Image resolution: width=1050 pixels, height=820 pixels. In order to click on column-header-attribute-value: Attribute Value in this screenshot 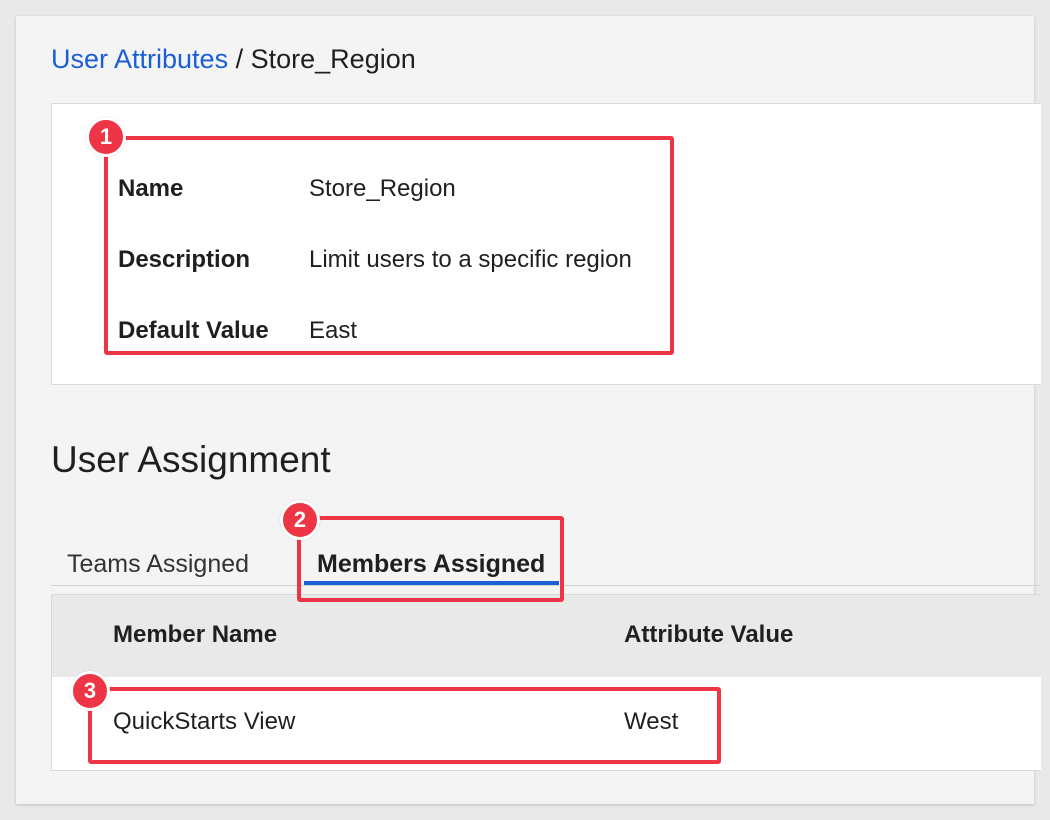, I will do `click(708, 635)`.